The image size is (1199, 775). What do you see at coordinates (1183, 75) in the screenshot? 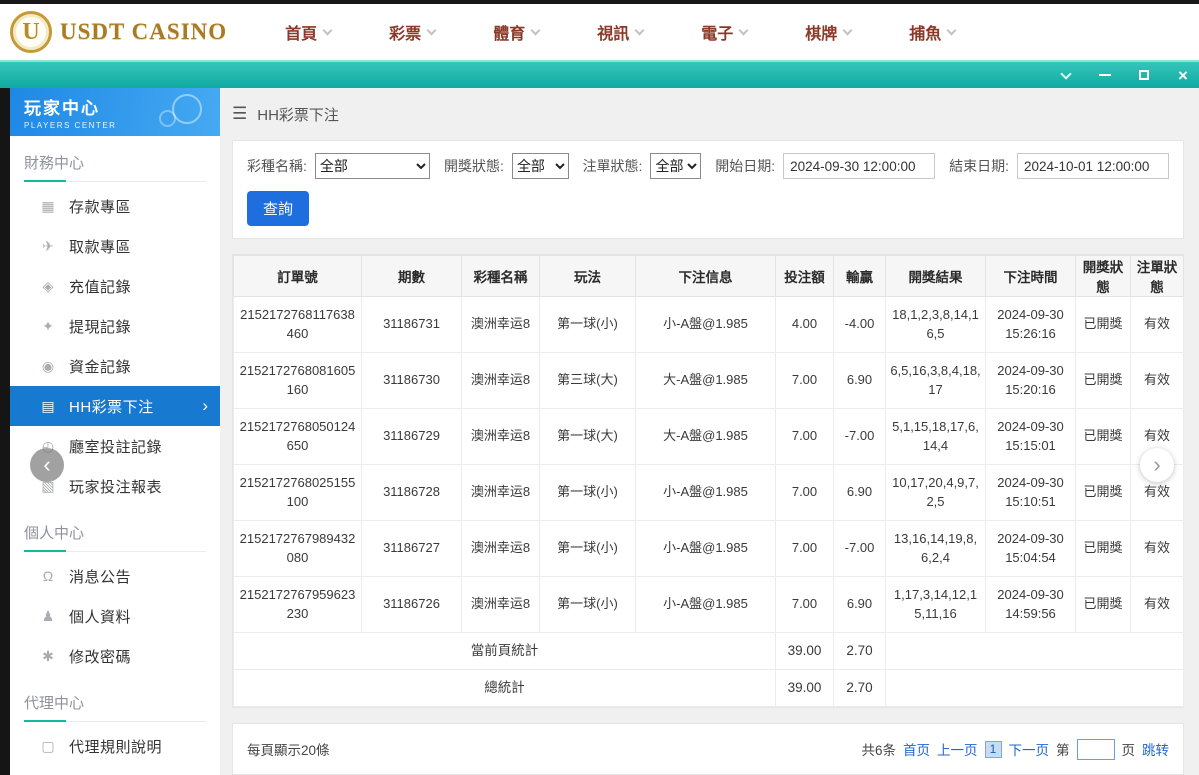
I see `close-icon: ×` at bounding box center [1183, 75].